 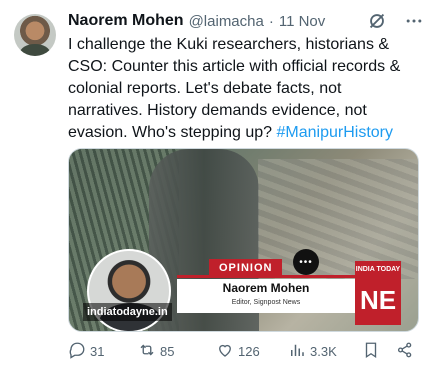 I want to click on card-name: Naorem Mohen, so click(x=266, y=288).